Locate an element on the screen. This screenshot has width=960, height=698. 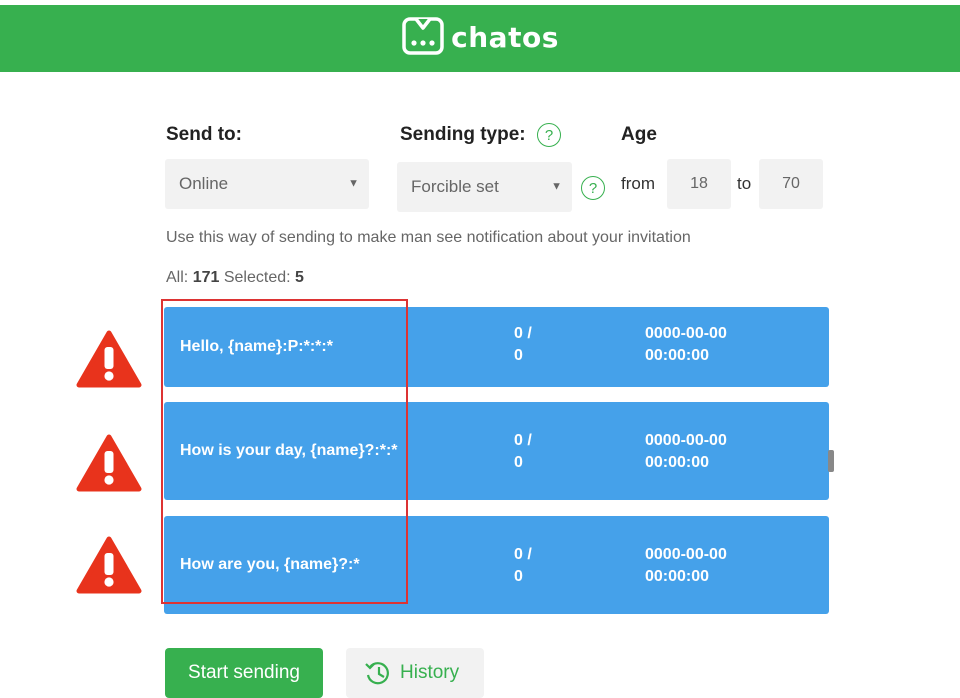
send-to-value: Online is located at coordinates (204, 183).